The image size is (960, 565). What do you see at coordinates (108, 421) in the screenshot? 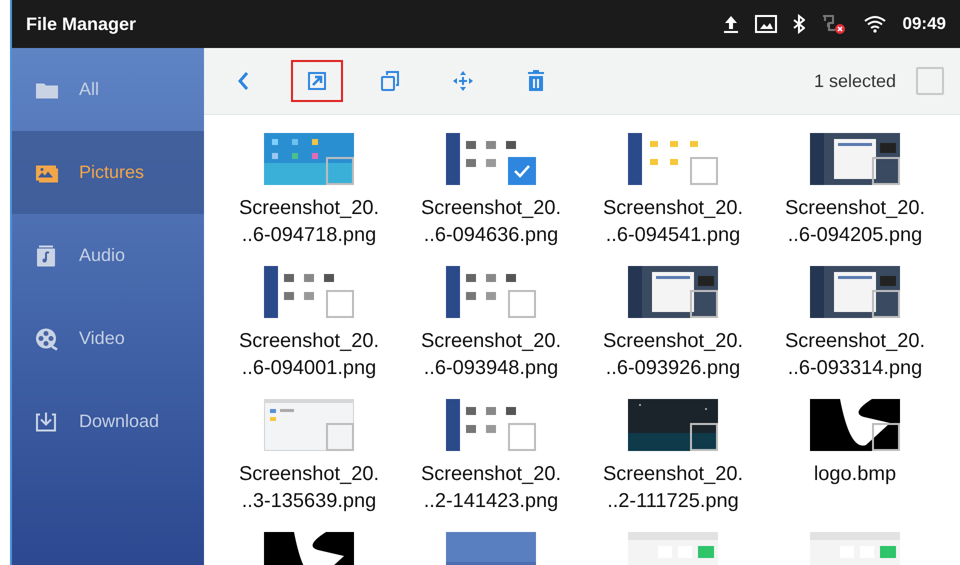
I see `sidebar-item: Download` at bounding box center [108, 421].